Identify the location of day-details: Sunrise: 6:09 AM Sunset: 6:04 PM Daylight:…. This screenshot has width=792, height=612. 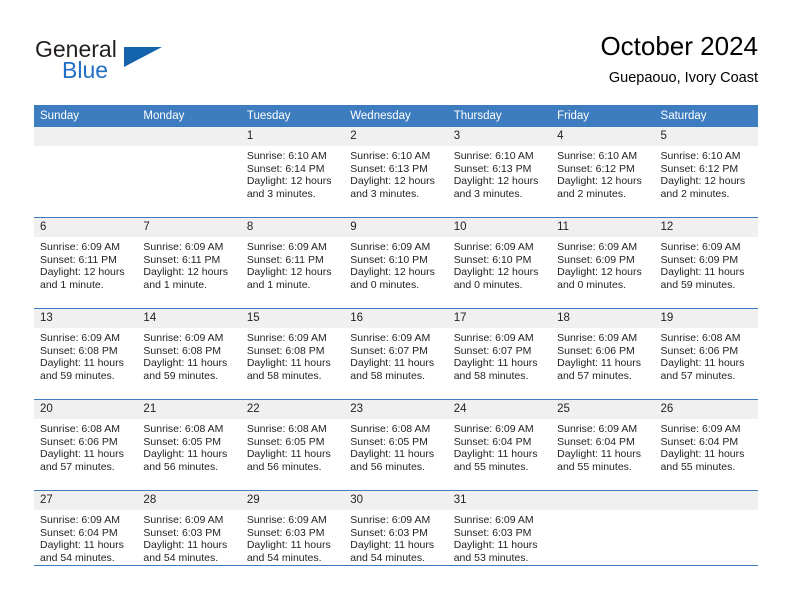
(499, 446).